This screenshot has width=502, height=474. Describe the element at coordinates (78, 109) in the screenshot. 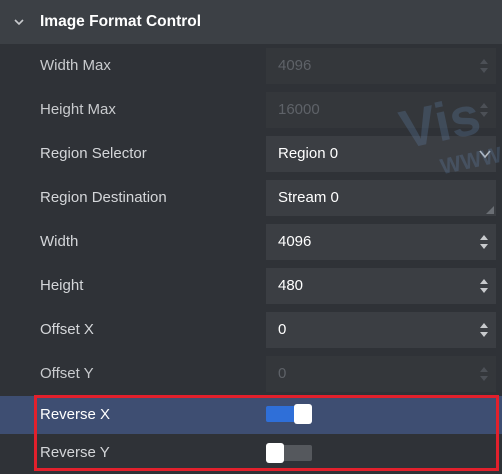

I see `property-label: Height Max` at that location.